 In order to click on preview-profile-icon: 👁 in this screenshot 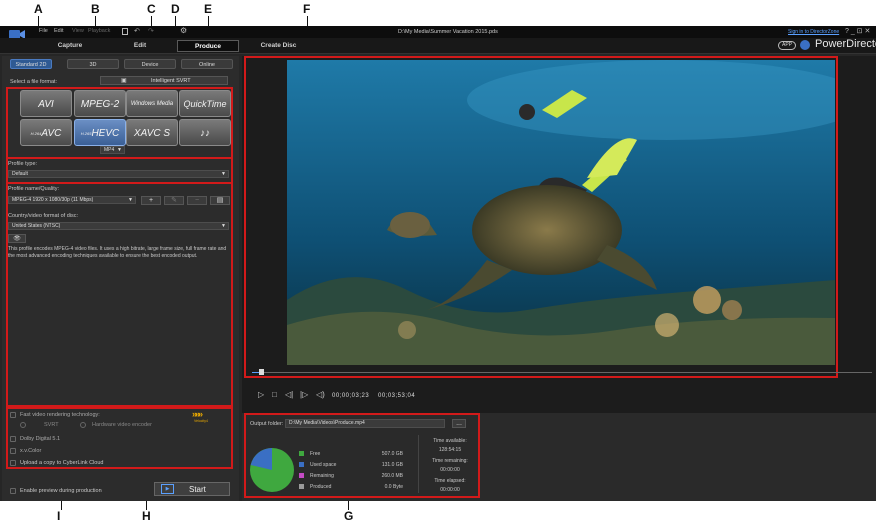, I will do `click(17, 238)`.